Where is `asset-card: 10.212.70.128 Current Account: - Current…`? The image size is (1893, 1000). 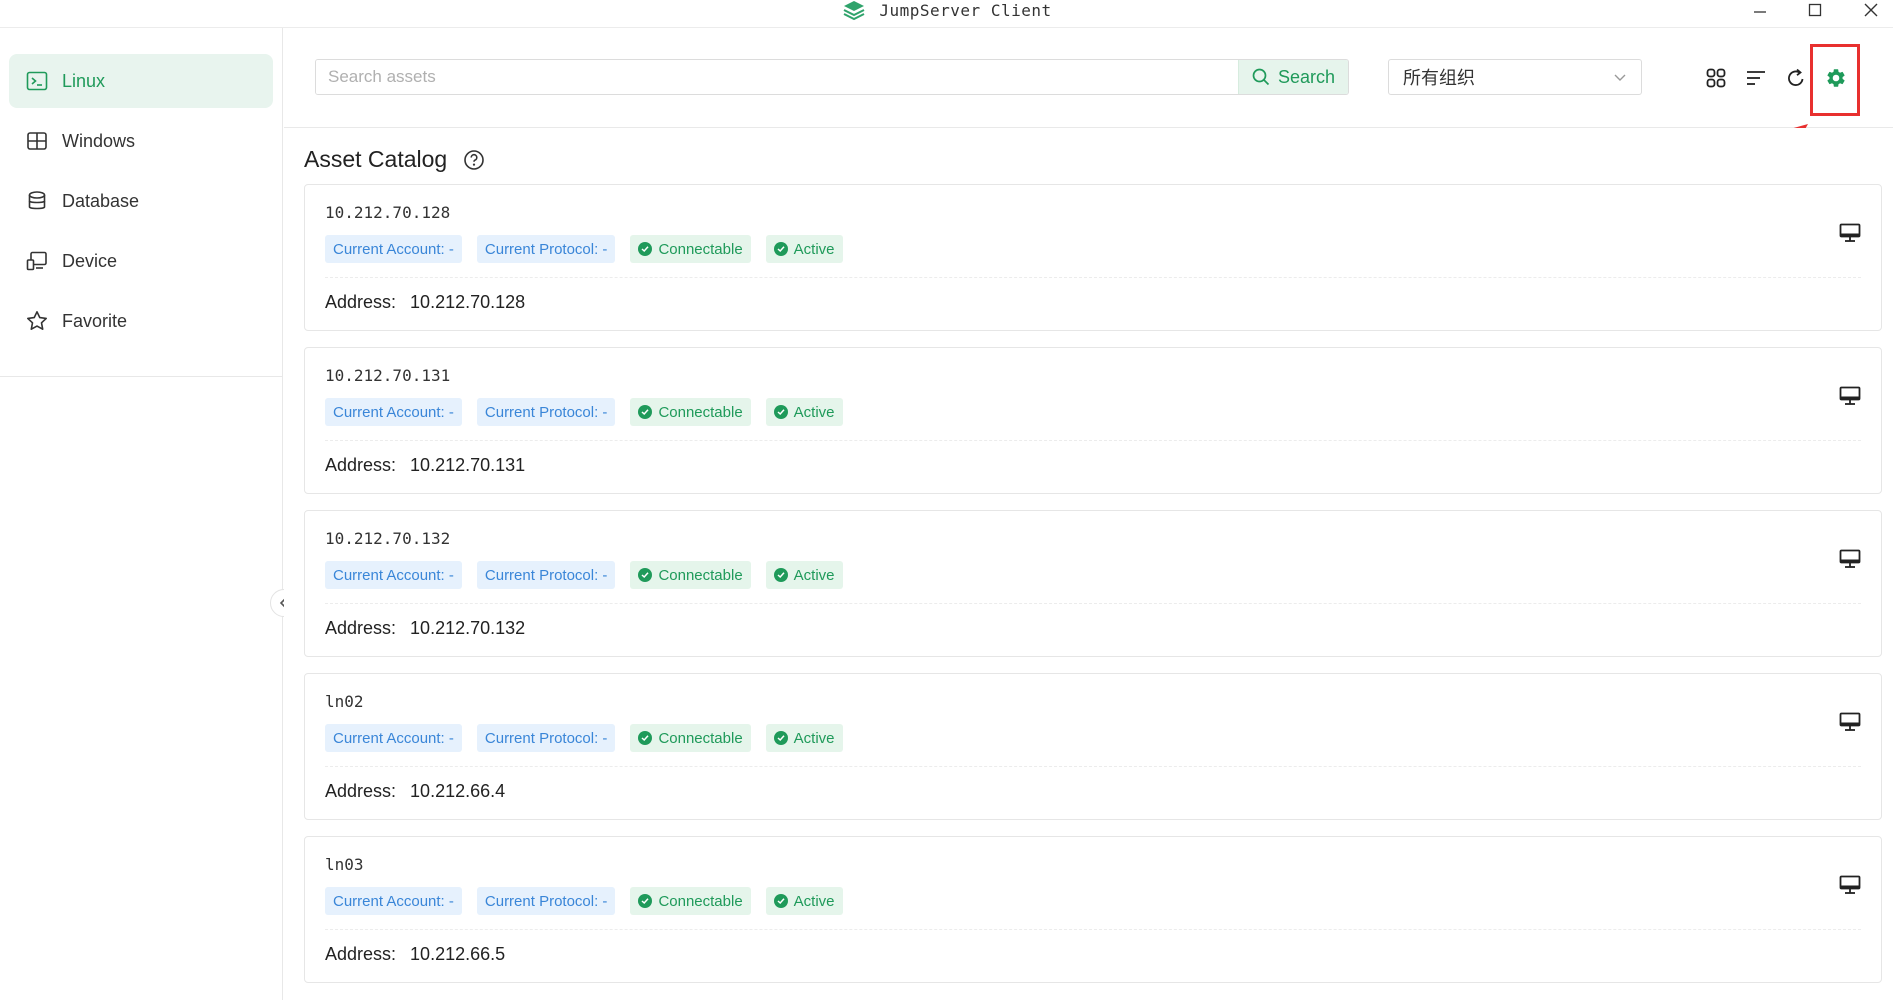
asset-card: 10.212.70.128 Current Account: - Current… is located at coordinates (1093, 257).